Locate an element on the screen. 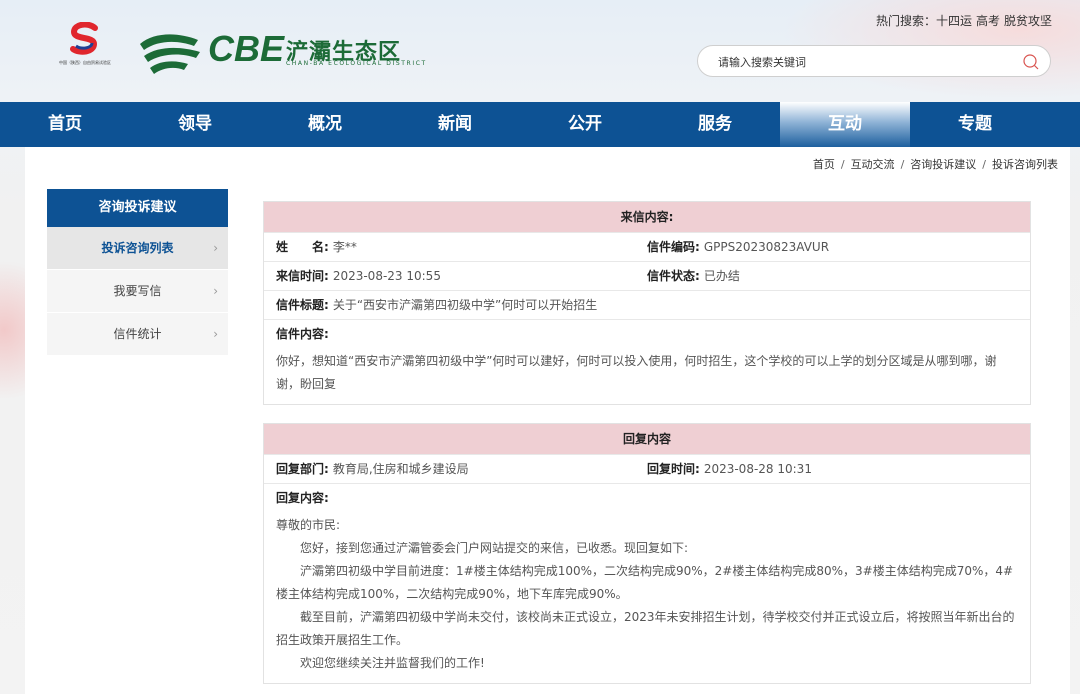 Image resolution: width=1080 pixels, height=694 pixels. reply-content-label: 回复内容: is located at coordinates (302, 498).